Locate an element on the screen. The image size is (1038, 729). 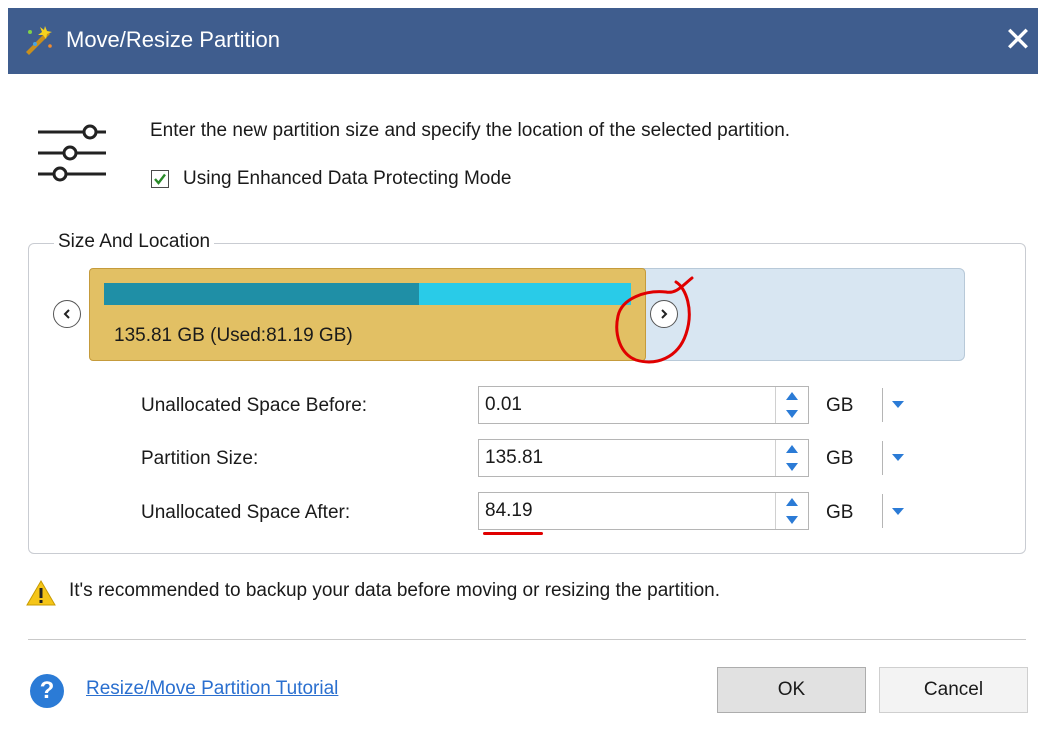
partition-size-label: 135.81 GB (Used:81.19 GB) is located at coordinates (233, 335).